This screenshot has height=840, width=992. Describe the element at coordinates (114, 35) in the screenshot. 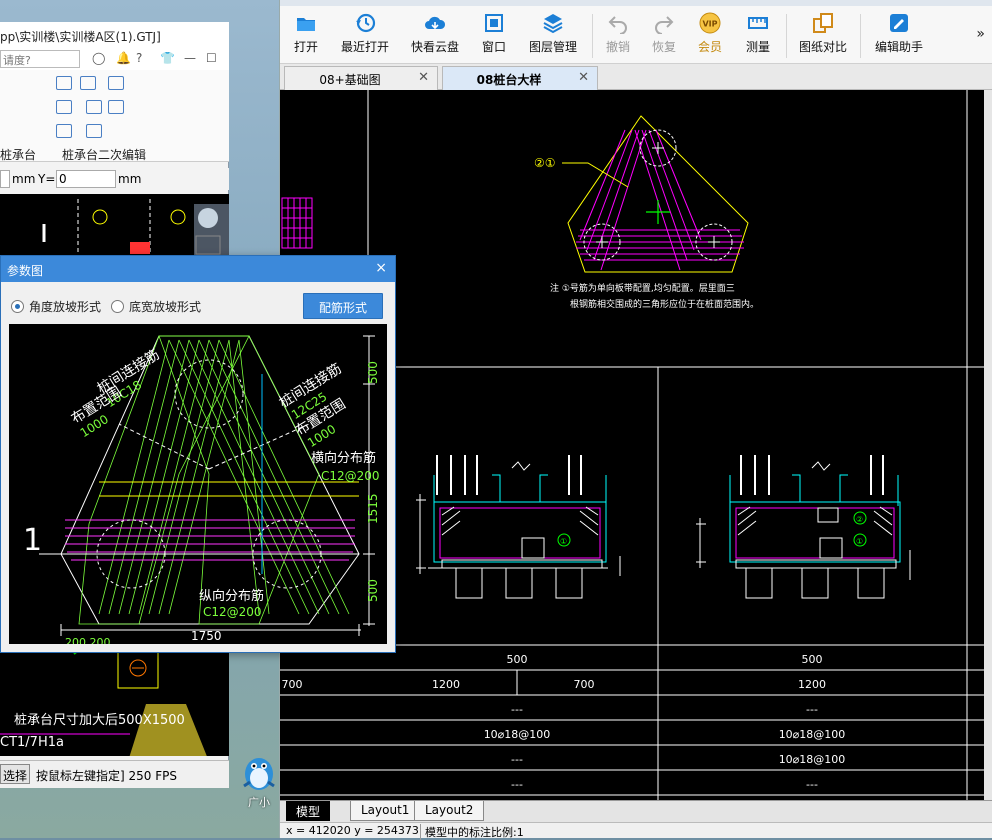

I see `gtj-title-bar: pp\实训楼\实训楼A区(1).GTJ]` at that location.